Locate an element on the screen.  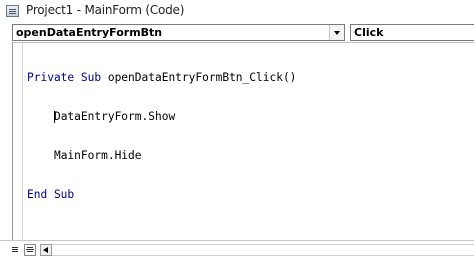
code-text-segment: DataEntryForm.Show is located at coordinates (114, 116).